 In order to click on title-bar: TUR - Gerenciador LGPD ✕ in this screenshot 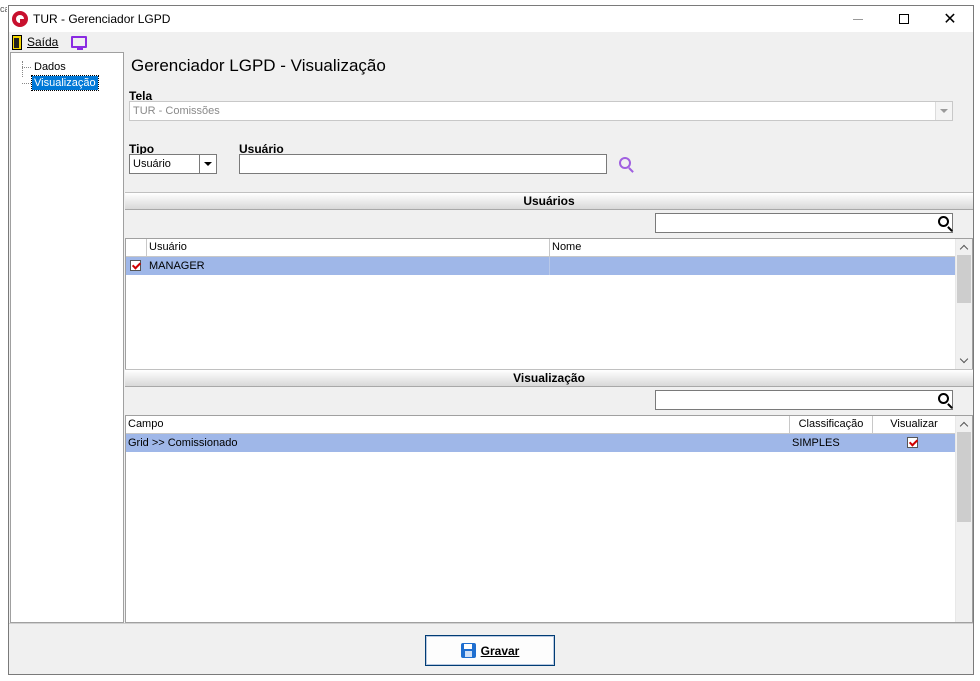, I will do `click(491, 19)`.